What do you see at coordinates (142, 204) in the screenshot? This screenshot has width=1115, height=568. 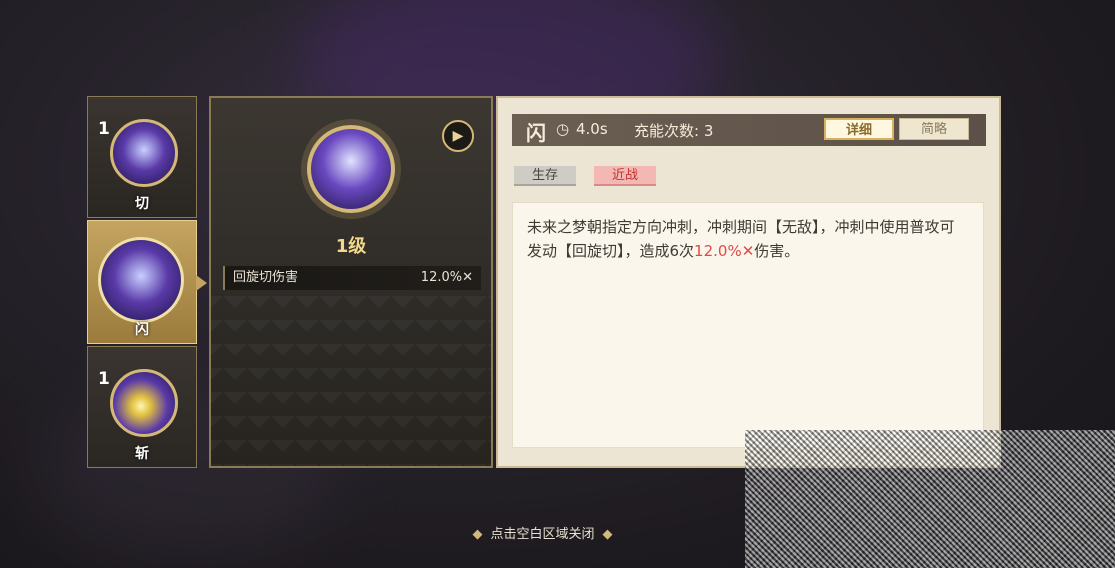 I see `skill-name: 切` at bounding box center [142, 204].